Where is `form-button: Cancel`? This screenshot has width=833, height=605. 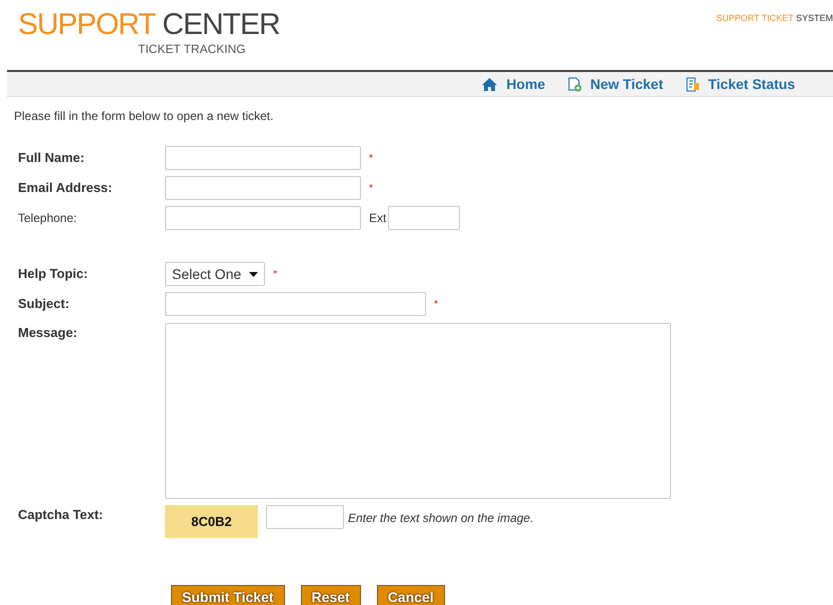 form-button: Cancel is located at coordinates (410, 595).